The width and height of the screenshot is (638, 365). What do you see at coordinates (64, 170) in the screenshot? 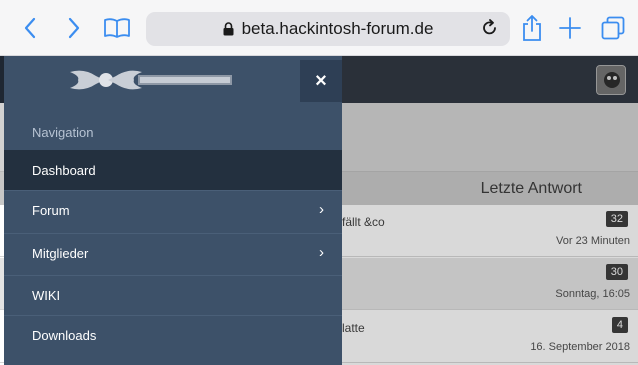
I see `menu-item-label: Dashboard` at bounding box center [64, 170].